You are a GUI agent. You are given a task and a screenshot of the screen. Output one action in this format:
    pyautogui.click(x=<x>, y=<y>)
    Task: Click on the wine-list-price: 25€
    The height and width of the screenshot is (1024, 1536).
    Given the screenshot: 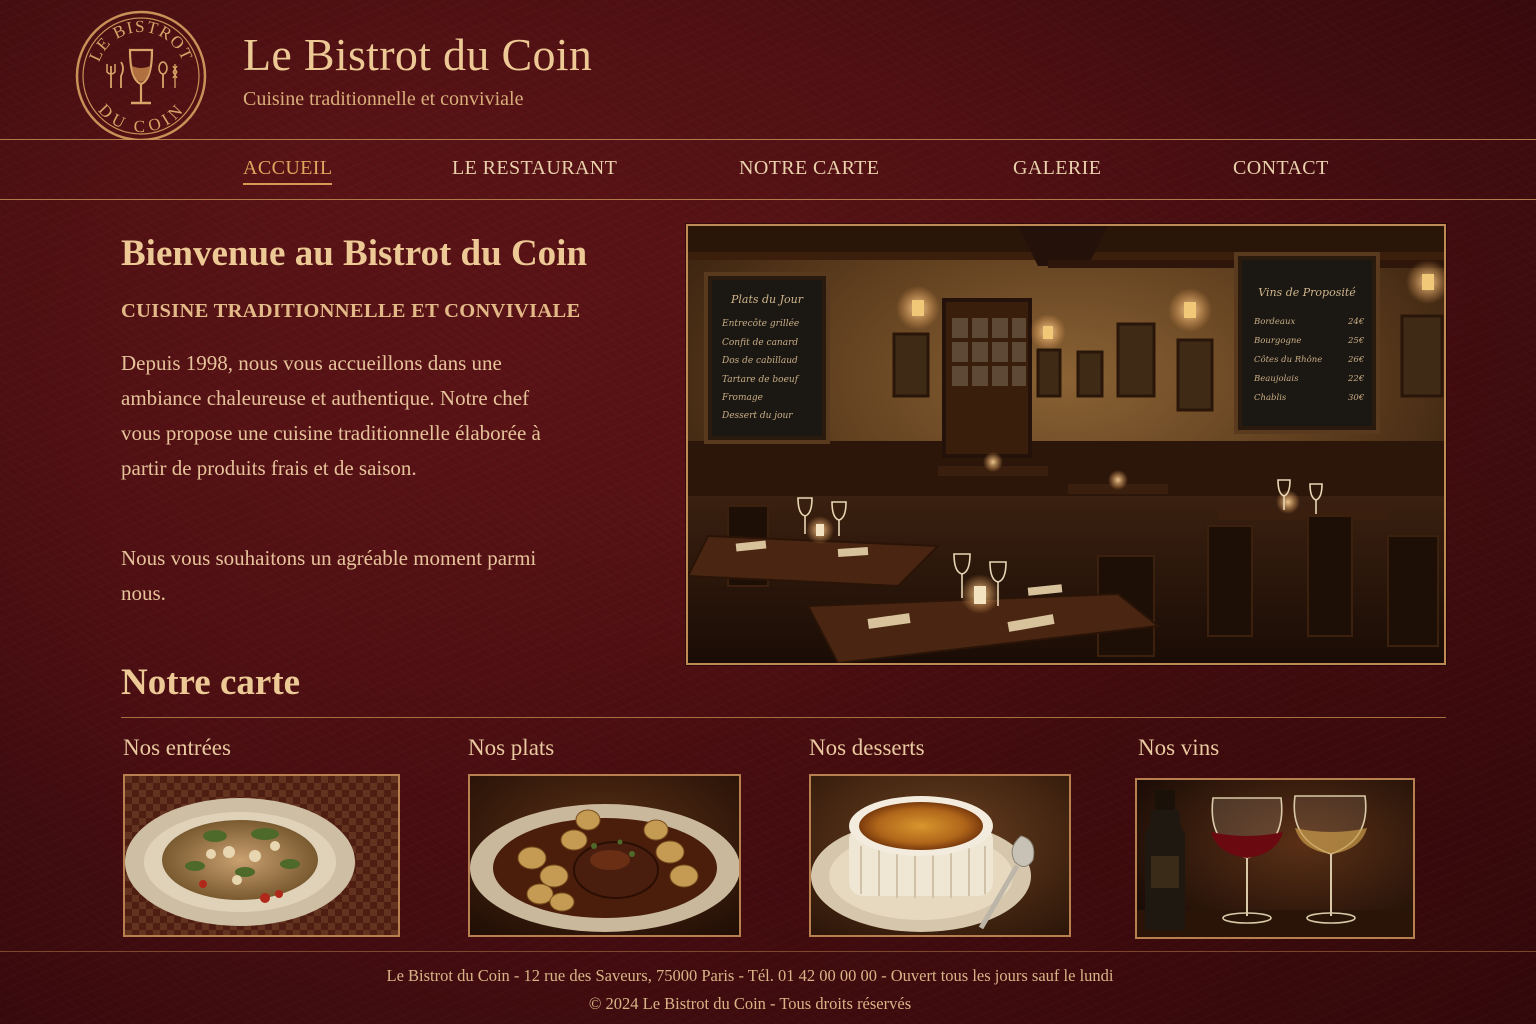 What is the action you would take?
    pyautogui.click(x=1356, y=341)
    